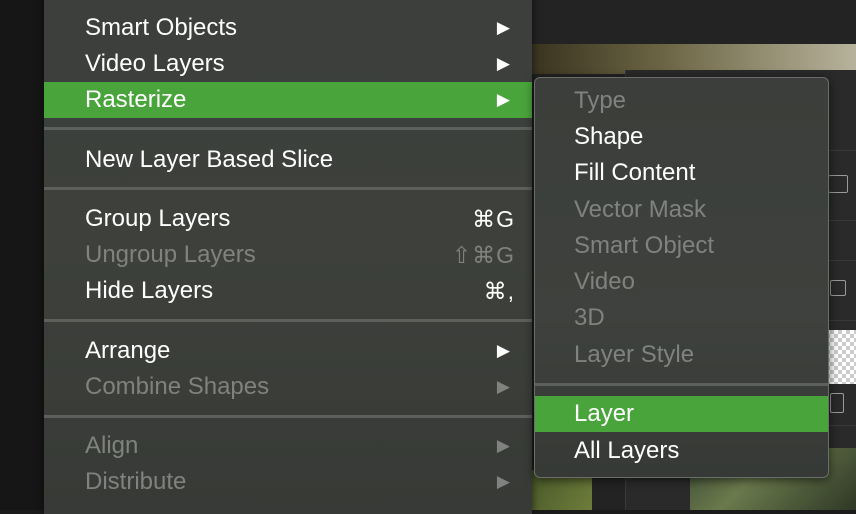 This screenshot has height=514, width=856. Describe the element at coordinates (589, 317) in the screenshot. I see `submenu-item-label: 3D` at that location.